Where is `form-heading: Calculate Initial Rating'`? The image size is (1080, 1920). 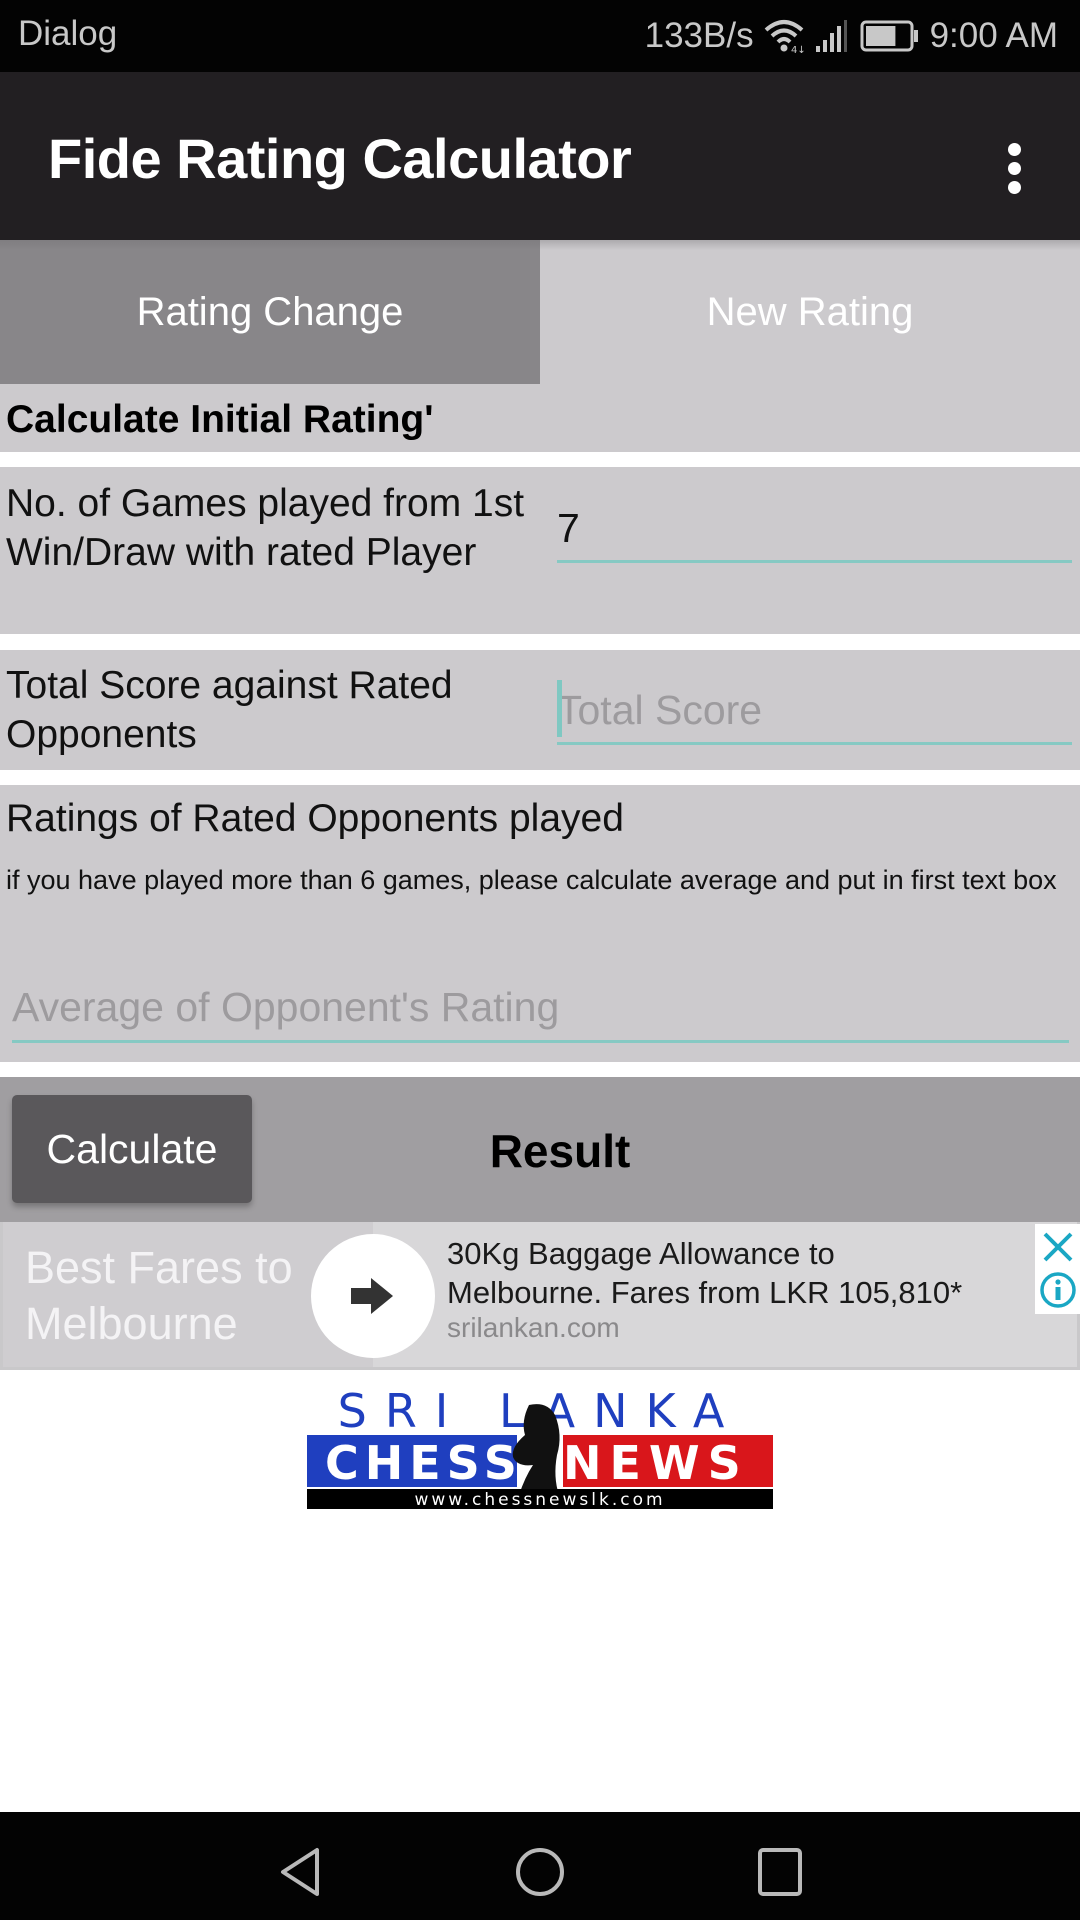 form-heading: Calculate Initial Rating' is located at coordinates (220, 419).